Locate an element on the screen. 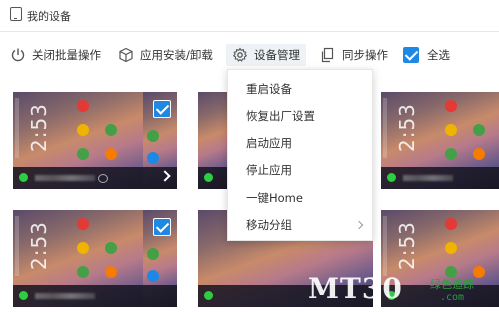 The width and height of the screenshot is (499, 312). sync-button: 同步操作 is located at coordinates (354, 55).